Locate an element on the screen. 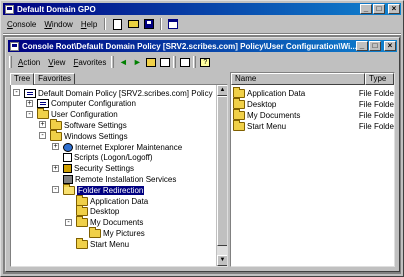 The image size is (404, 277). tree-node: Remote Installation Services is located at coordinates (119, 179).